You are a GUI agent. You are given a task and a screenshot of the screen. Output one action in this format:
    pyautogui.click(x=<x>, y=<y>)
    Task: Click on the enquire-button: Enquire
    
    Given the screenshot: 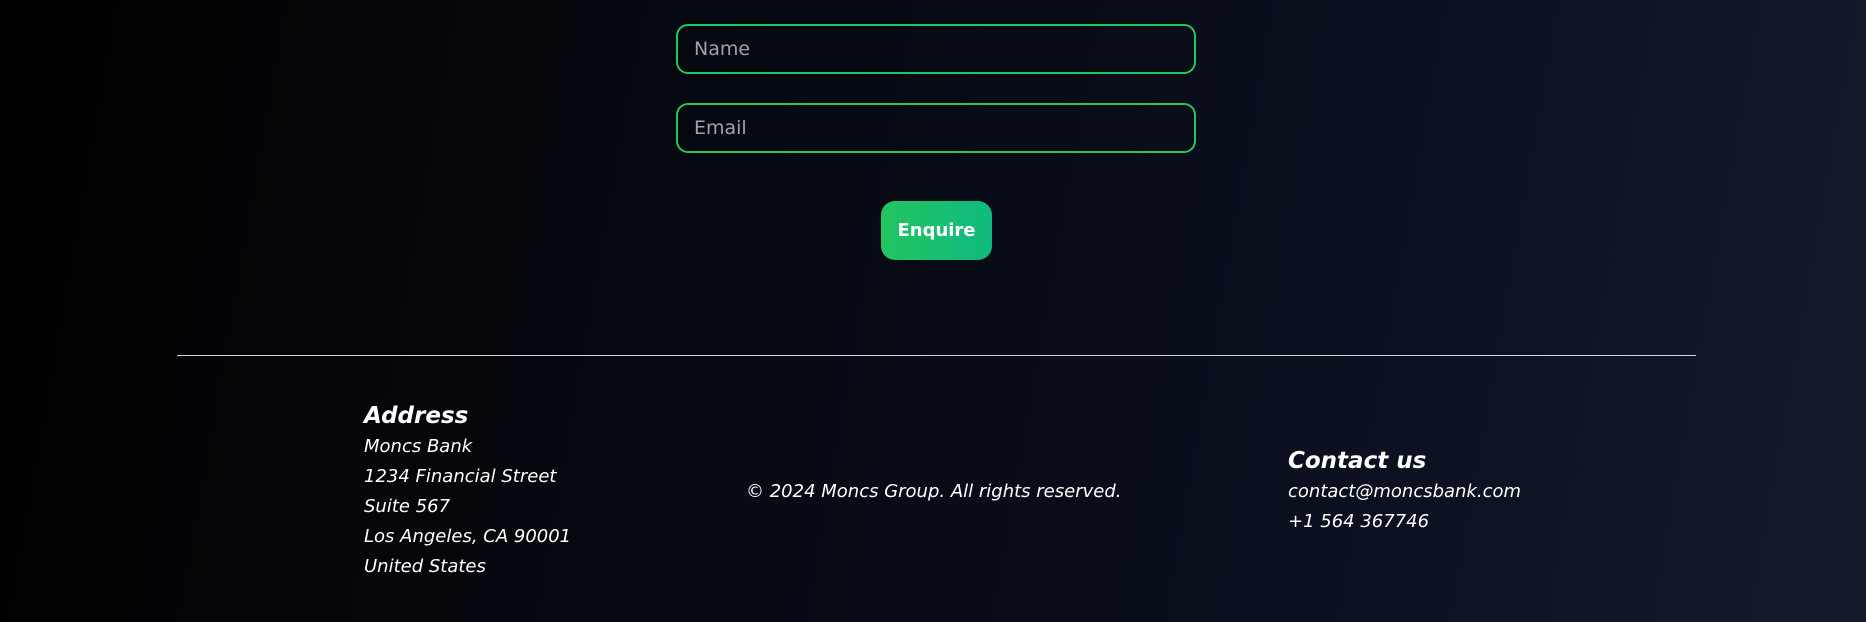 What is the action you would take?
    pyautogui.click(x=936, y=230)
    